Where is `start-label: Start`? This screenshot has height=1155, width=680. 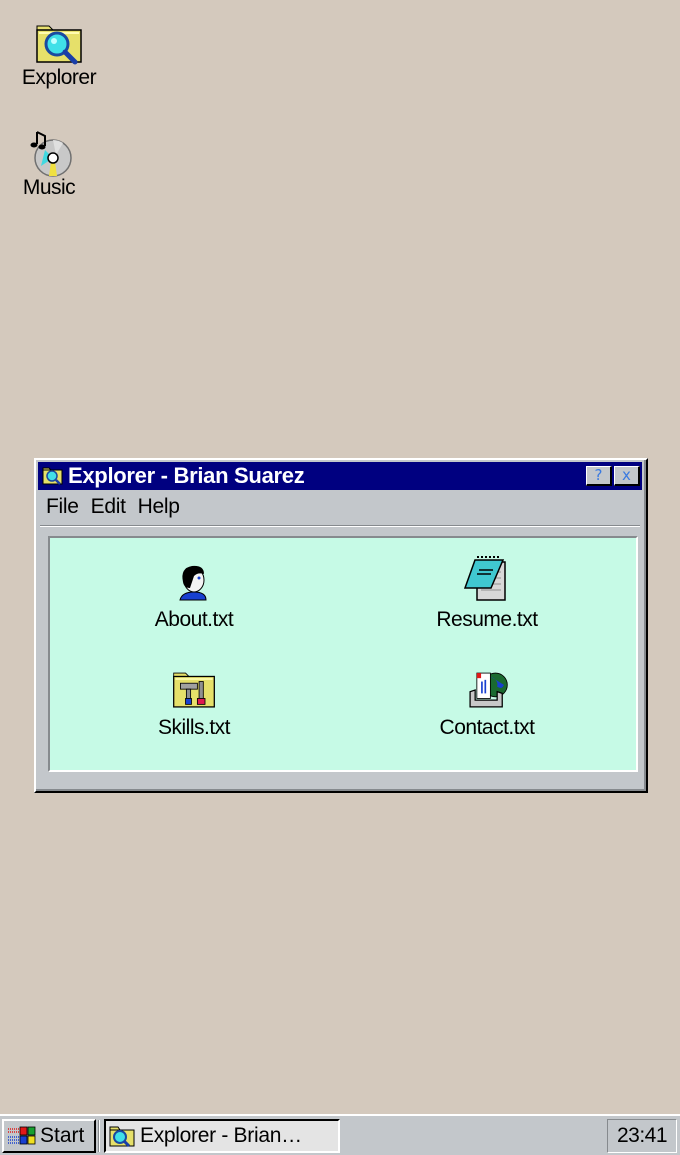 start-label: Start is located at coordinates (62, 1135).